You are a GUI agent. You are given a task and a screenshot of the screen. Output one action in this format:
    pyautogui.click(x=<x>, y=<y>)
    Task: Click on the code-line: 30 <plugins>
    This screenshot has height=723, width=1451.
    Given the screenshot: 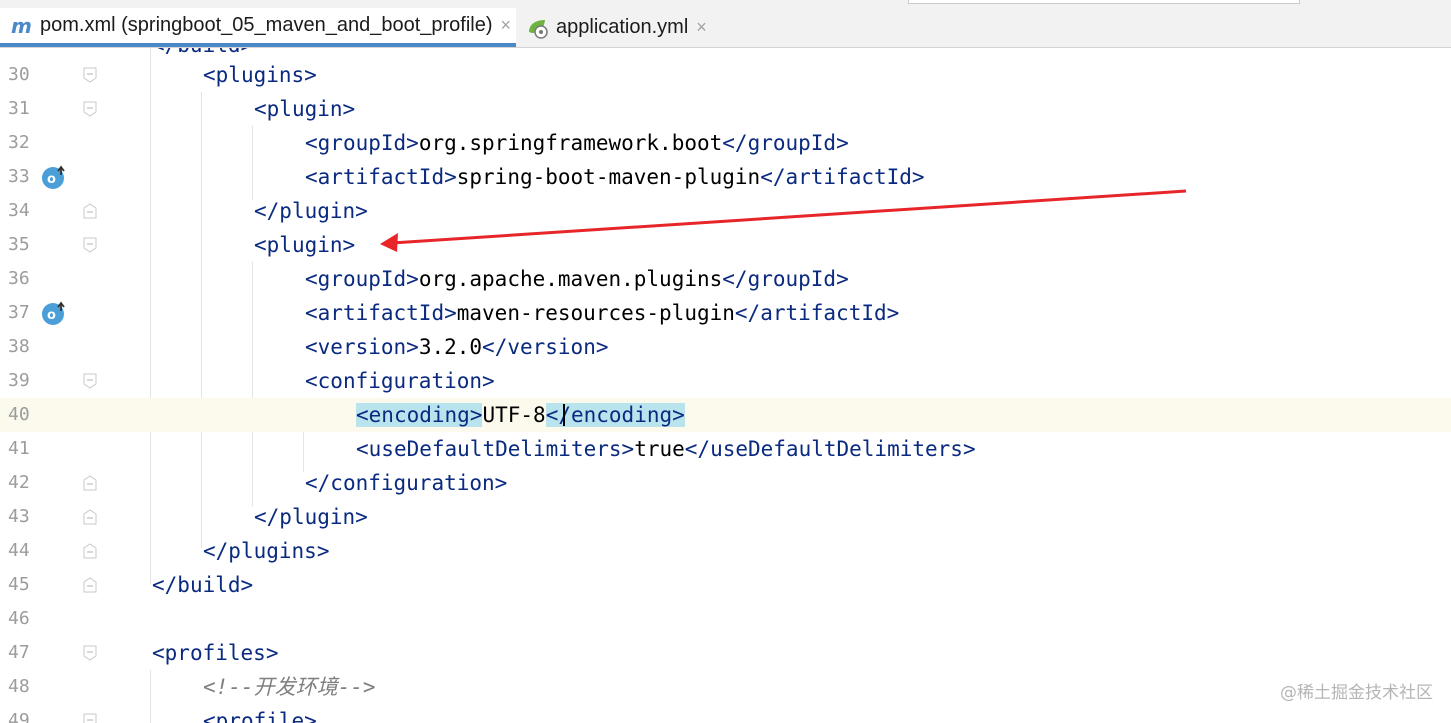 What is the action you would take?
    pyautogui.click(x=725, y=75)
    